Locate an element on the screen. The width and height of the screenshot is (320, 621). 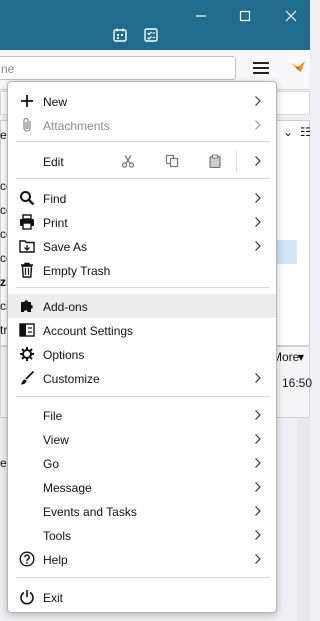
maximize-button is located at coordinates (245, 16).